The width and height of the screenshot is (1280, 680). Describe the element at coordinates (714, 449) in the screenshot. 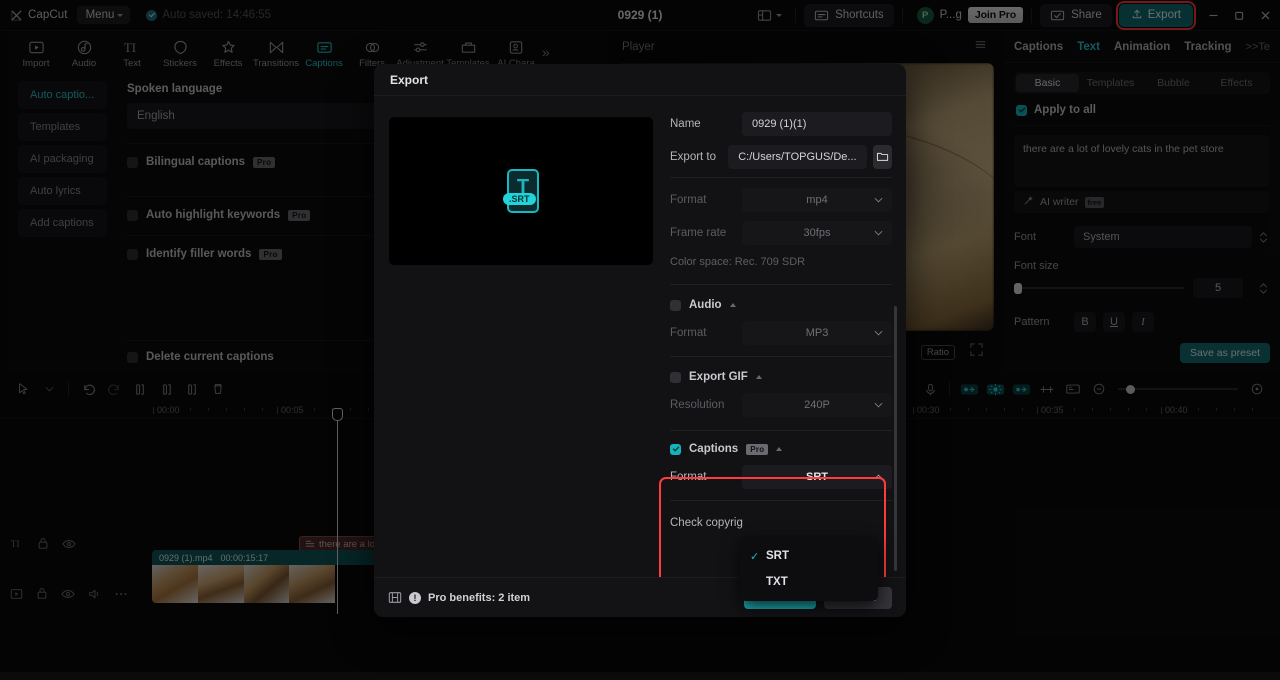

I see `captions-section-label: Captions` at that location.